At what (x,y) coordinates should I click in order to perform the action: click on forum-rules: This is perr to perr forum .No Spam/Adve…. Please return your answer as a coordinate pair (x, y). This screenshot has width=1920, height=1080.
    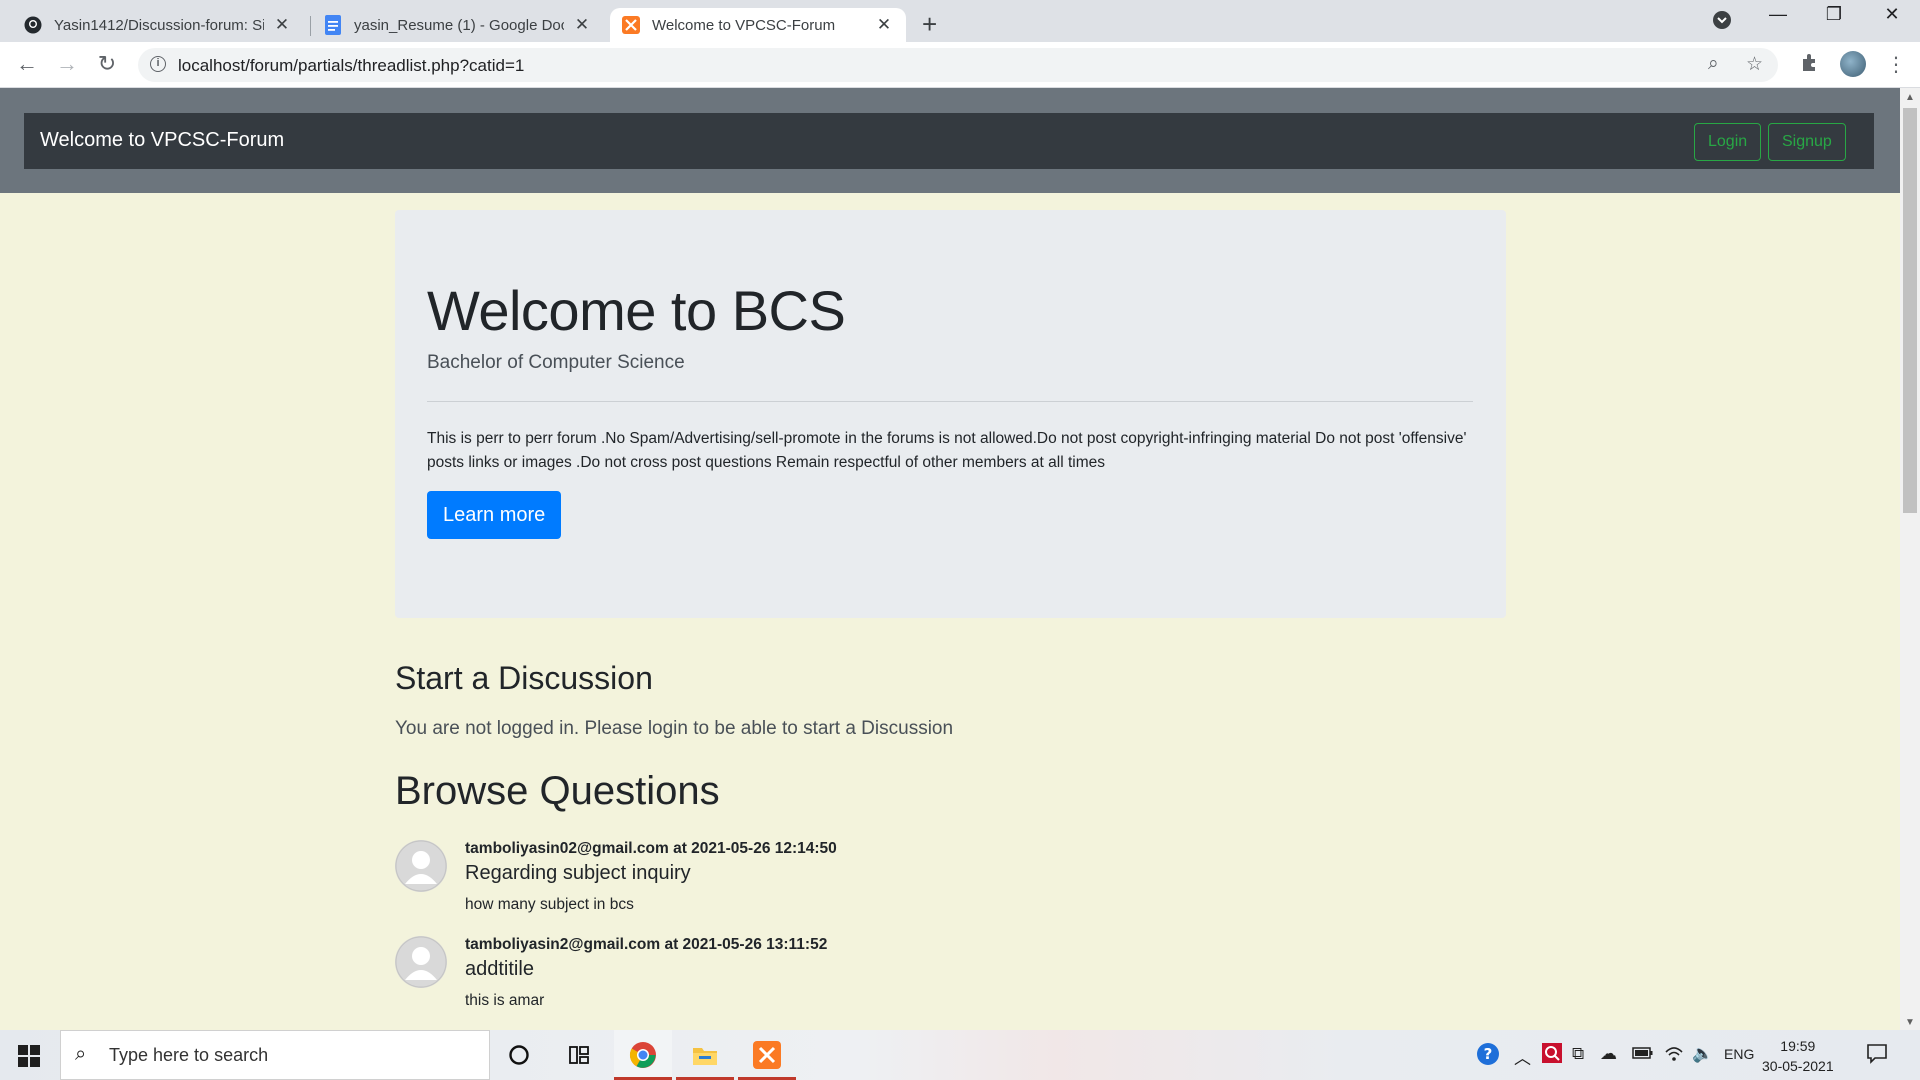
    Looking at the image, I should click on (947, 450).